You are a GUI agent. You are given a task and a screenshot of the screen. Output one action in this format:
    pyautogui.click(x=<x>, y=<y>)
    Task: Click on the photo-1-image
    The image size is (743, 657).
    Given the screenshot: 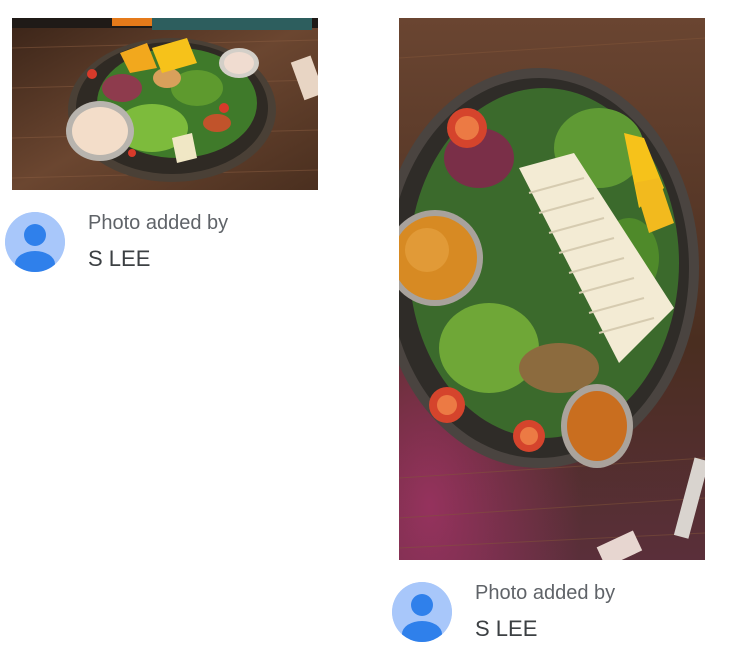 What is the action you would take?
    pyautogui.click(x=165, y=104)
    